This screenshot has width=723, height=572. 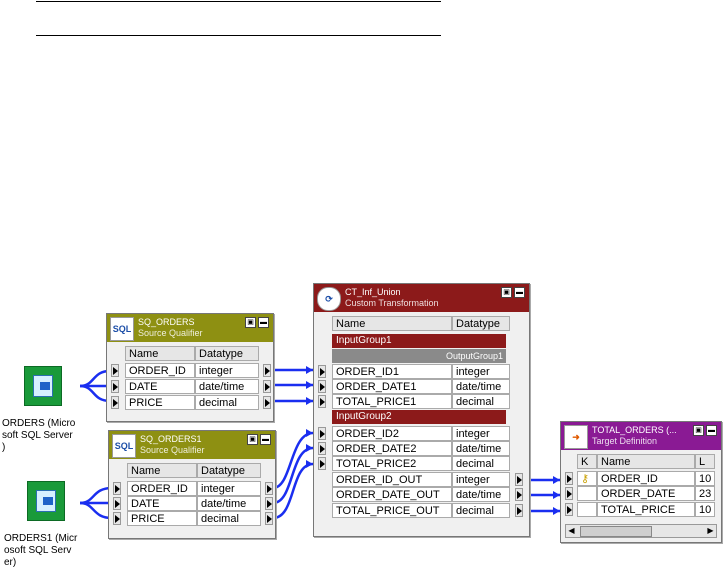 I want to click on target-header: ➜ TOTAL_ORDERS (... Target Definition ▣ ▬, so click(x=641, y=436).